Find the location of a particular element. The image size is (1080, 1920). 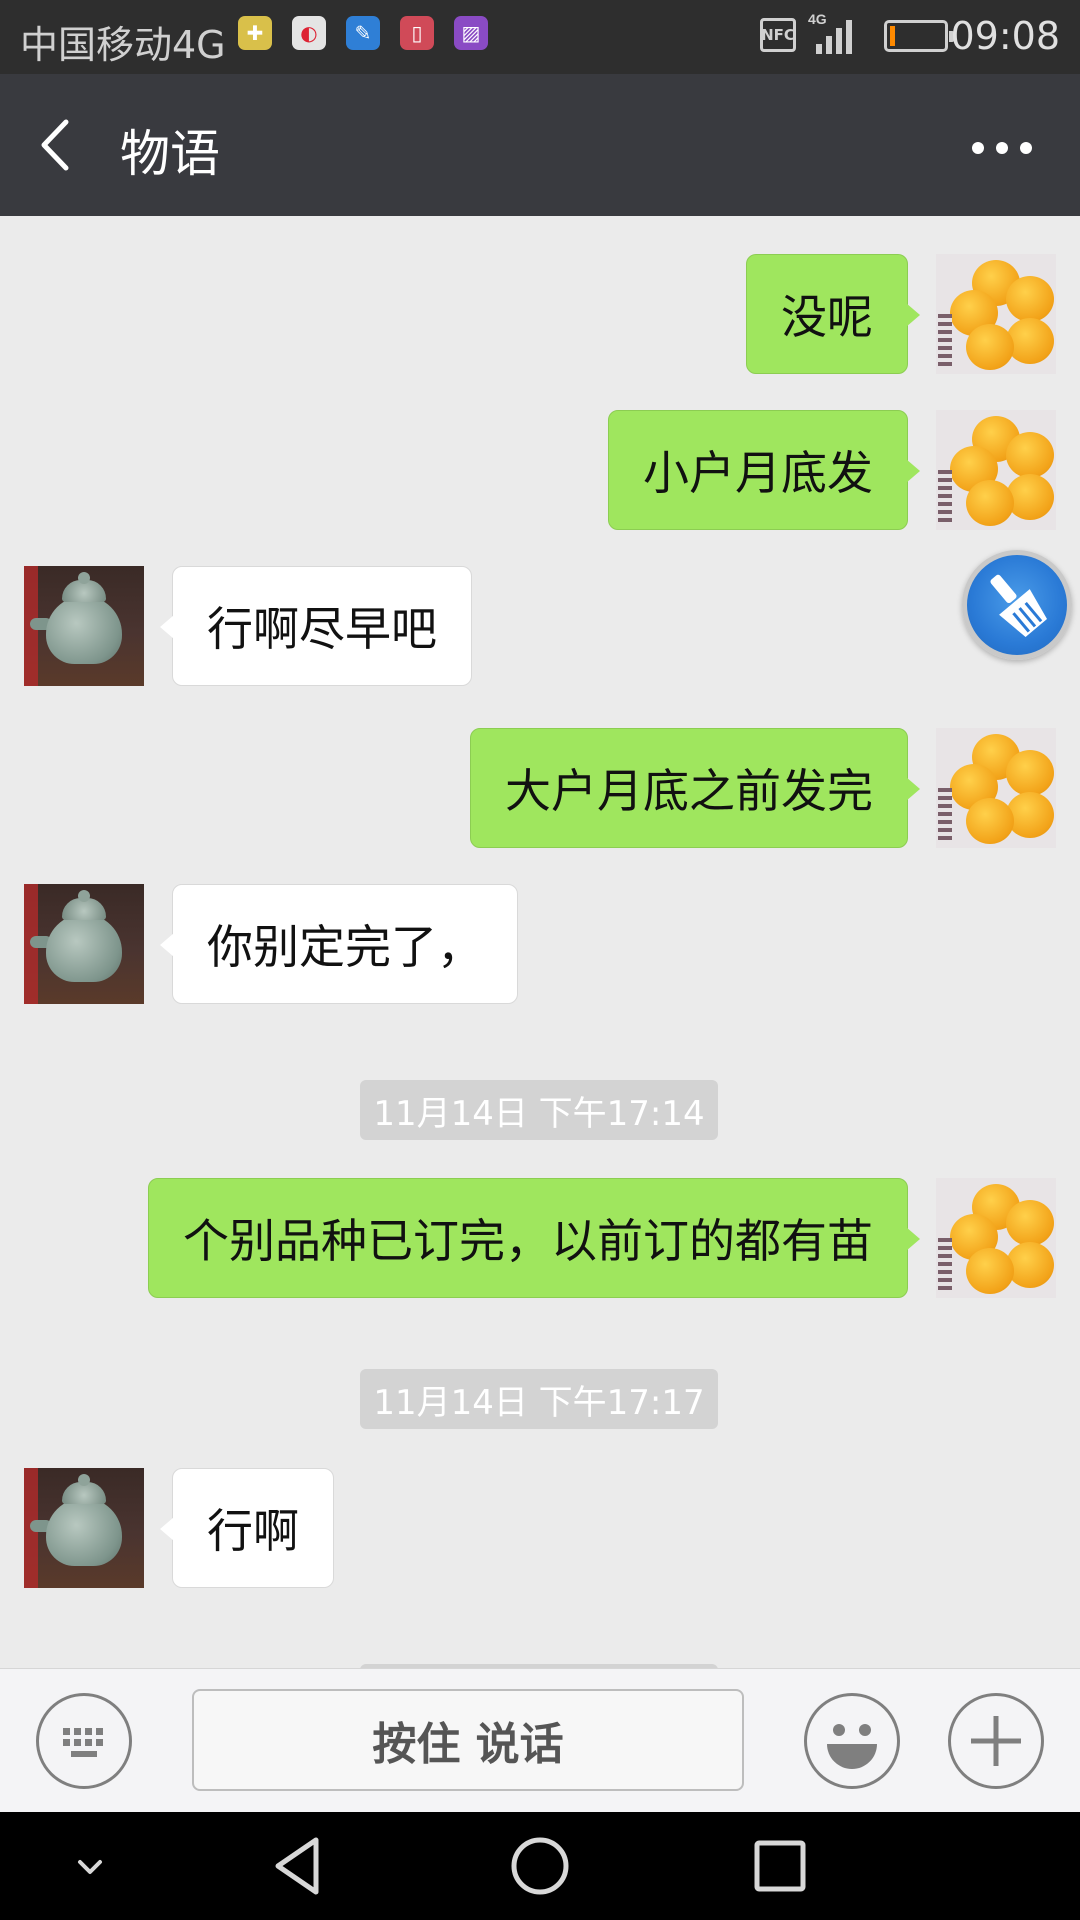

notification-icons: ✚ ◐ ✎ ▯ ▨ is located at coordinates (363, 33).